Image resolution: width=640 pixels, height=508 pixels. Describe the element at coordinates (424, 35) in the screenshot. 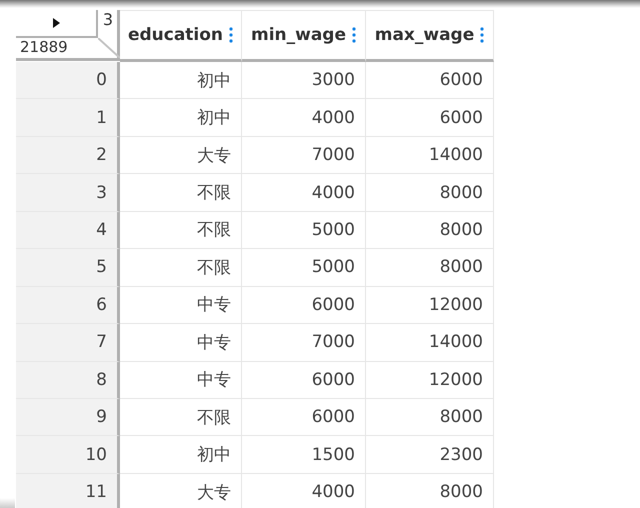

I see `column-title: max_wage` at that location.